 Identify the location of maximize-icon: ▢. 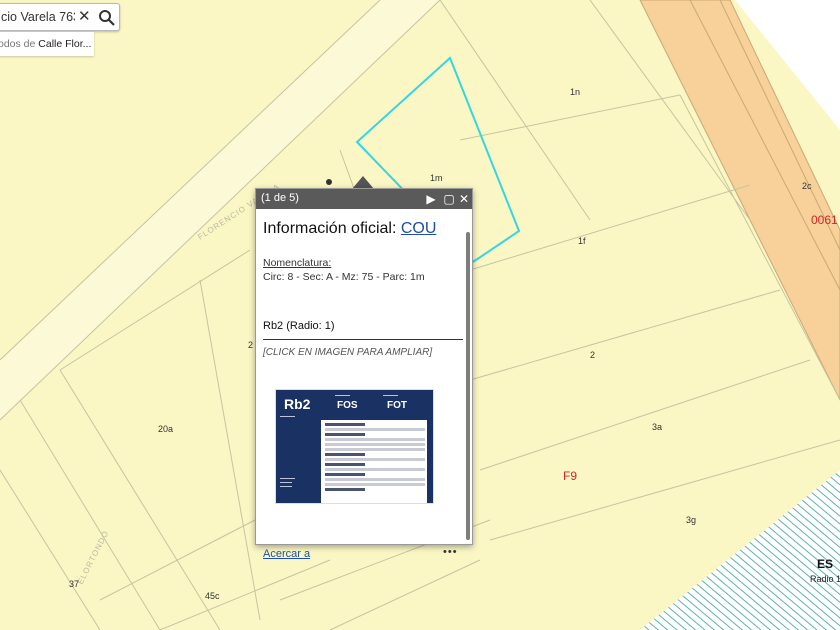
(449, 199).